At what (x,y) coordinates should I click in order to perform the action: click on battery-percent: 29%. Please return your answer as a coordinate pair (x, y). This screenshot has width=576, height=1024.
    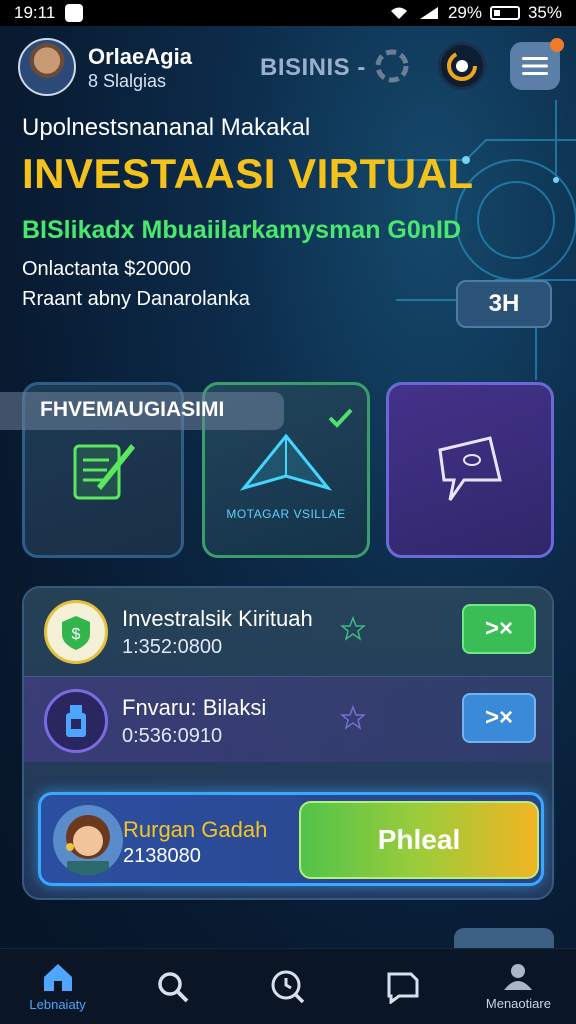
    Looking at the image, I should click on (464, 12).